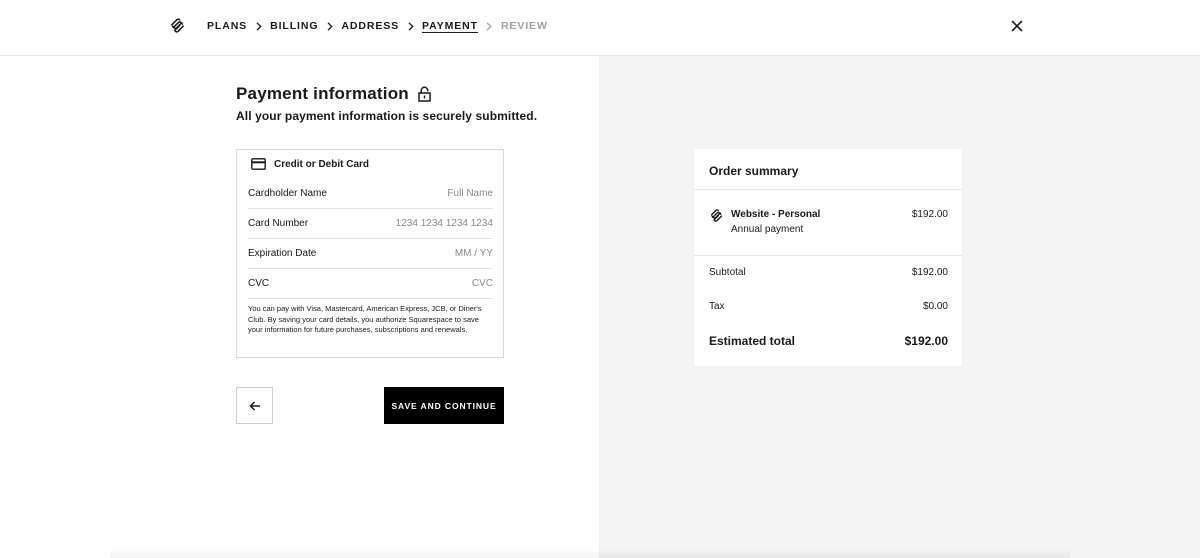 The width and height of the screenshot is (1200, 558). I want to click on cvc-field: CVC, so click(370, 284).